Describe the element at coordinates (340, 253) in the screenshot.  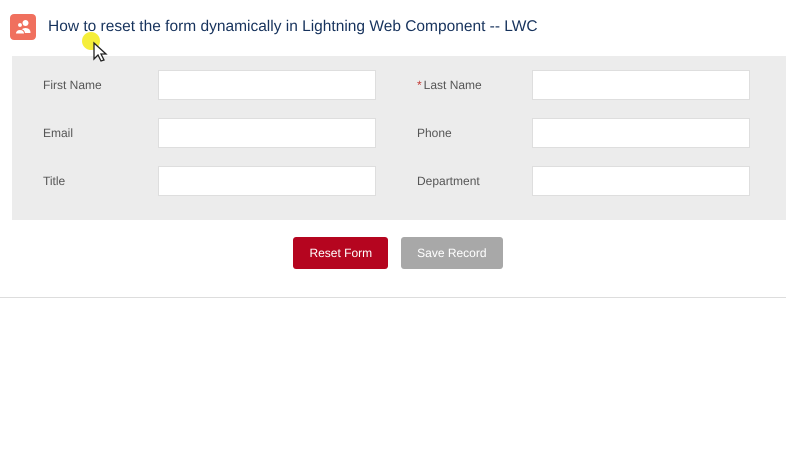
I see `reset-button: Reset Form` at that location.